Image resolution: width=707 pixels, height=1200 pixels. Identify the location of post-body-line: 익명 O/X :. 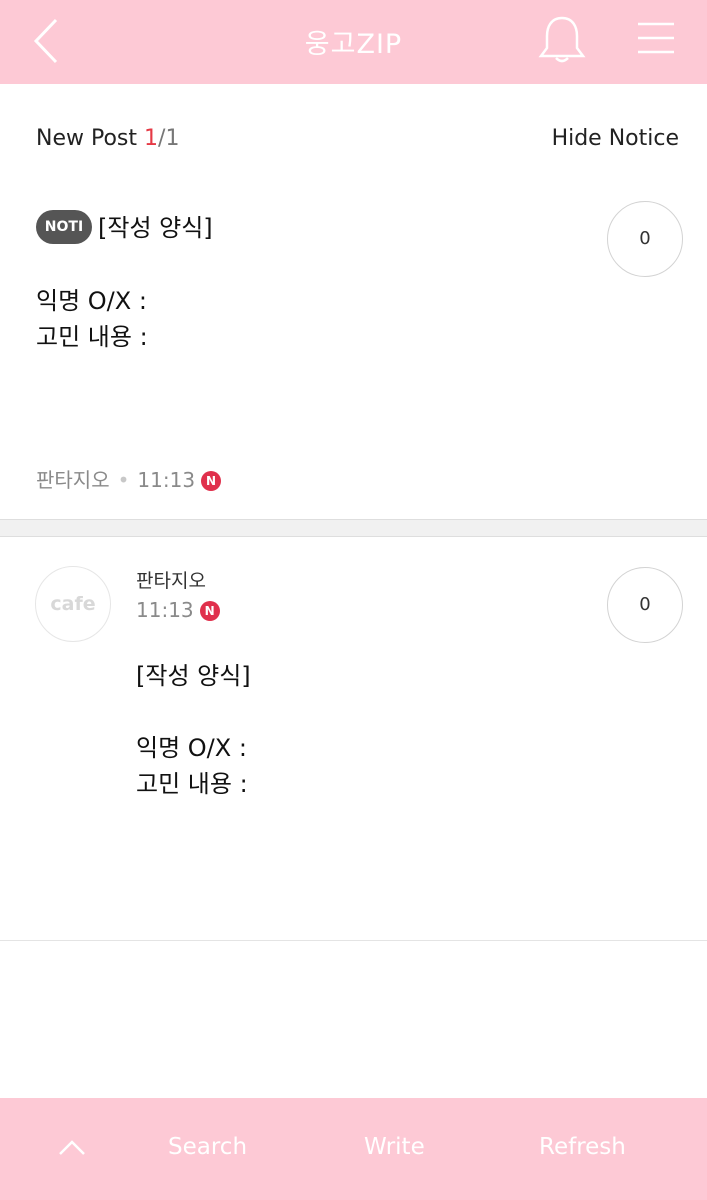
(191, 748).